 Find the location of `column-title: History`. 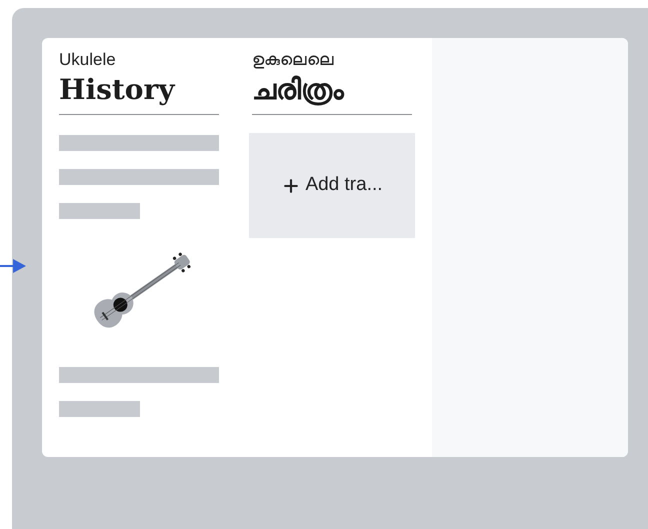

column-title: History is located at coordinates (117, 90).